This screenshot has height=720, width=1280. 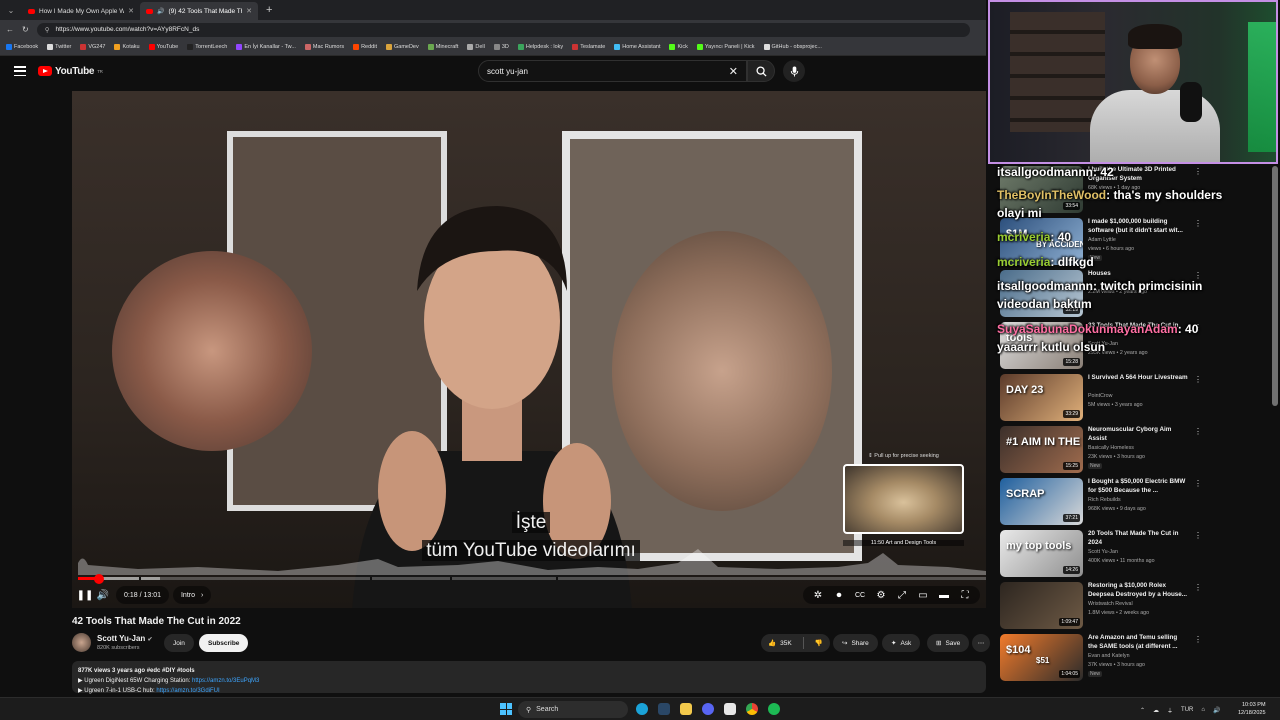 What do you see at coordinates (839, 595) in the screenshot?
I see `autoplay-toggle-icon: ⏺` at bounding box center [839, 595].